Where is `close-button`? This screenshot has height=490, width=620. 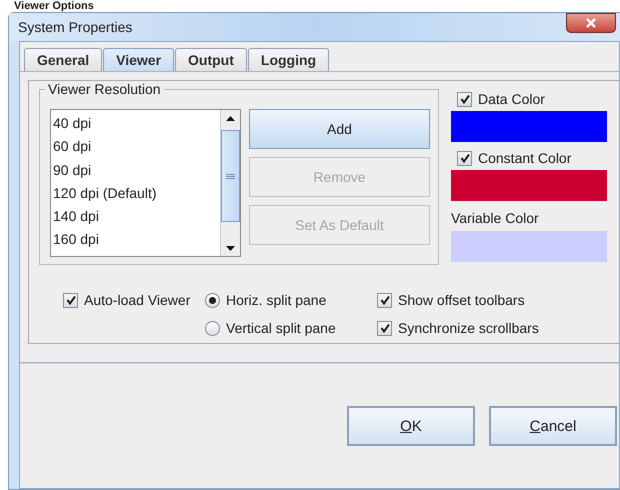 close-button is located at coordinates (591, 23).